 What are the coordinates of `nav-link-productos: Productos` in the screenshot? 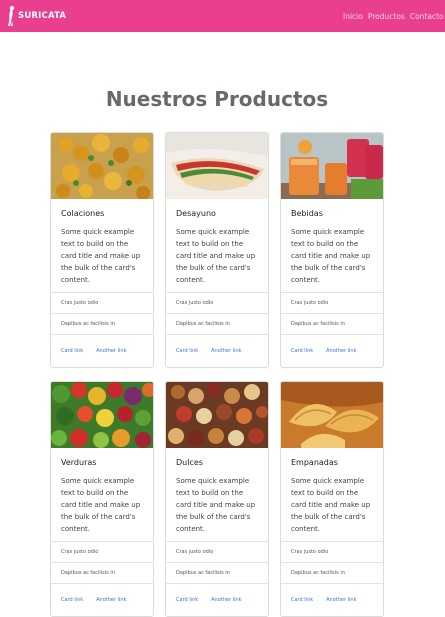 It's located at (386, 16).